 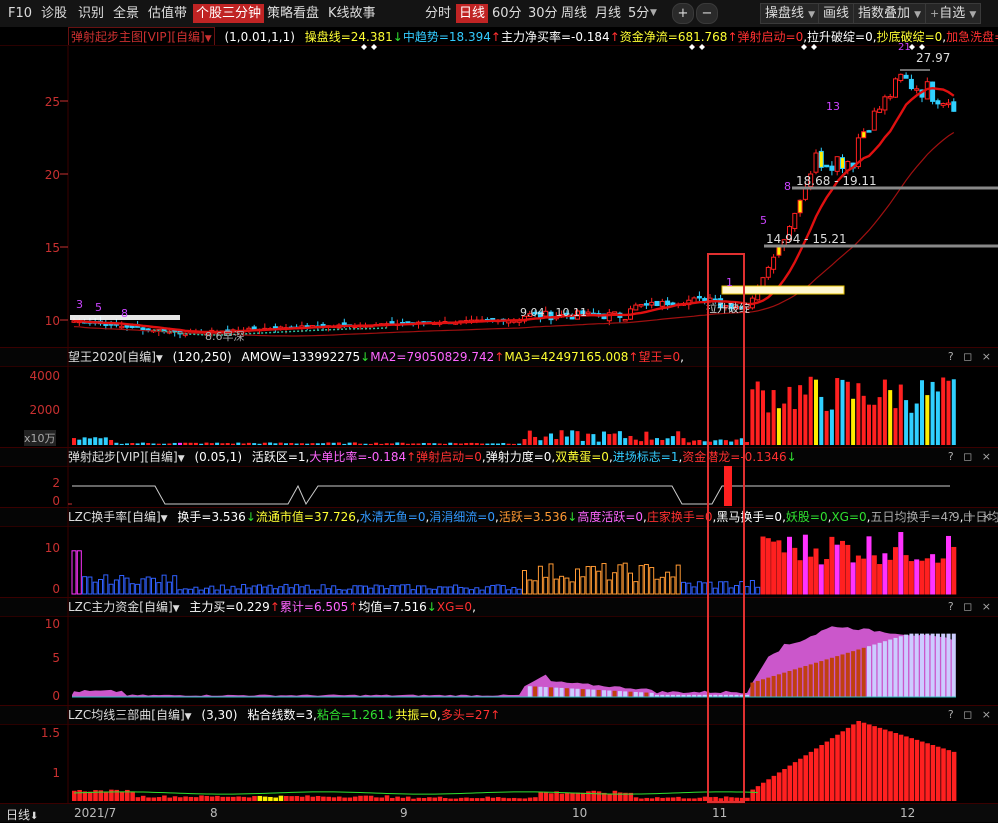 What do you see at coordinates (833, 106) in the screenshot?
I see `count-label: 13` at bounding box center [833, 106].